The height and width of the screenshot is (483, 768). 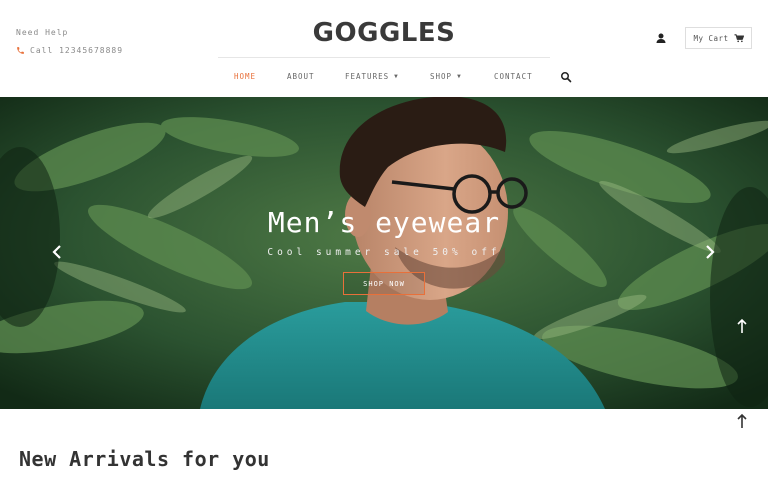 I want to click on search-icon, so click(x=566, y=77).